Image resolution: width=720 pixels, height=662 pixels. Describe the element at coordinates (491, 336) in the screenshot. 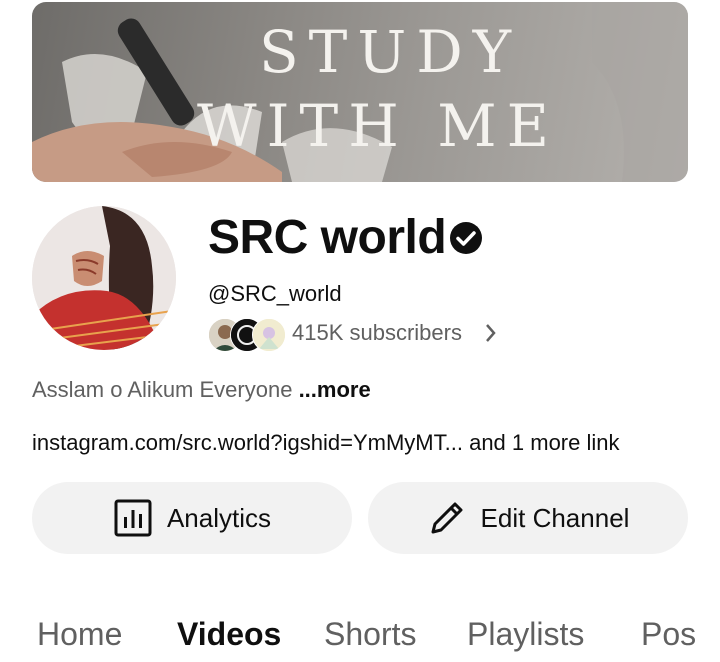

I see `chevron-right-icon` at that location.